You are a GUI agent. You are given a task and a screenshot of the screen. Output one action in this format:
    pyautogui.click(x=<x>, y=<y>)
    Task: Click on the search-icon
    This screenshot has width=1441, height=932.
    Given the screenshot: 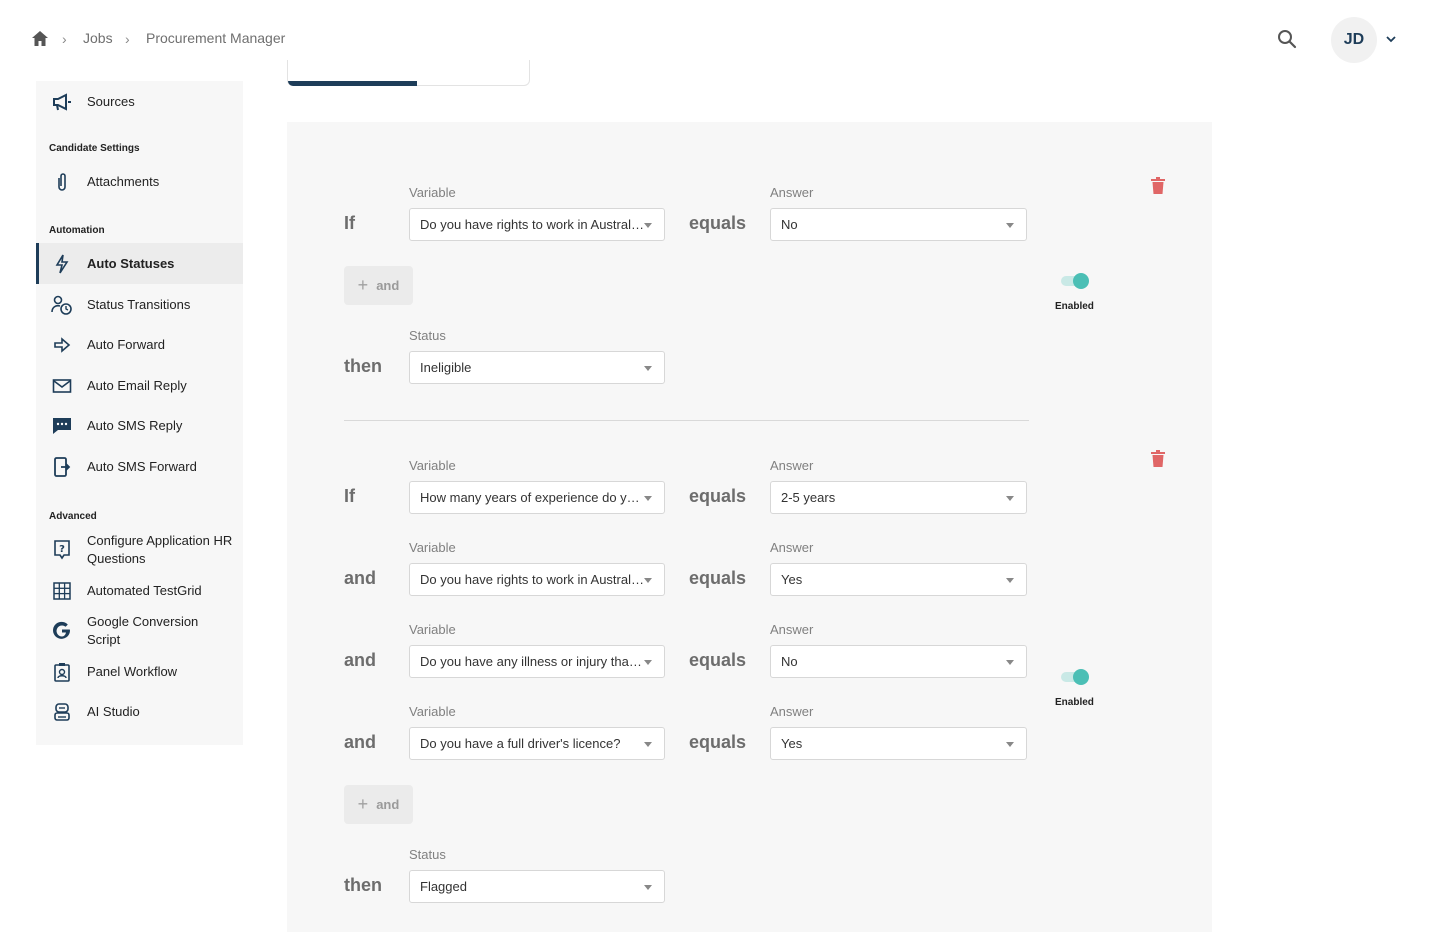 What is the action you would take?
    pyautogui.click(x=1287, y=39)
    